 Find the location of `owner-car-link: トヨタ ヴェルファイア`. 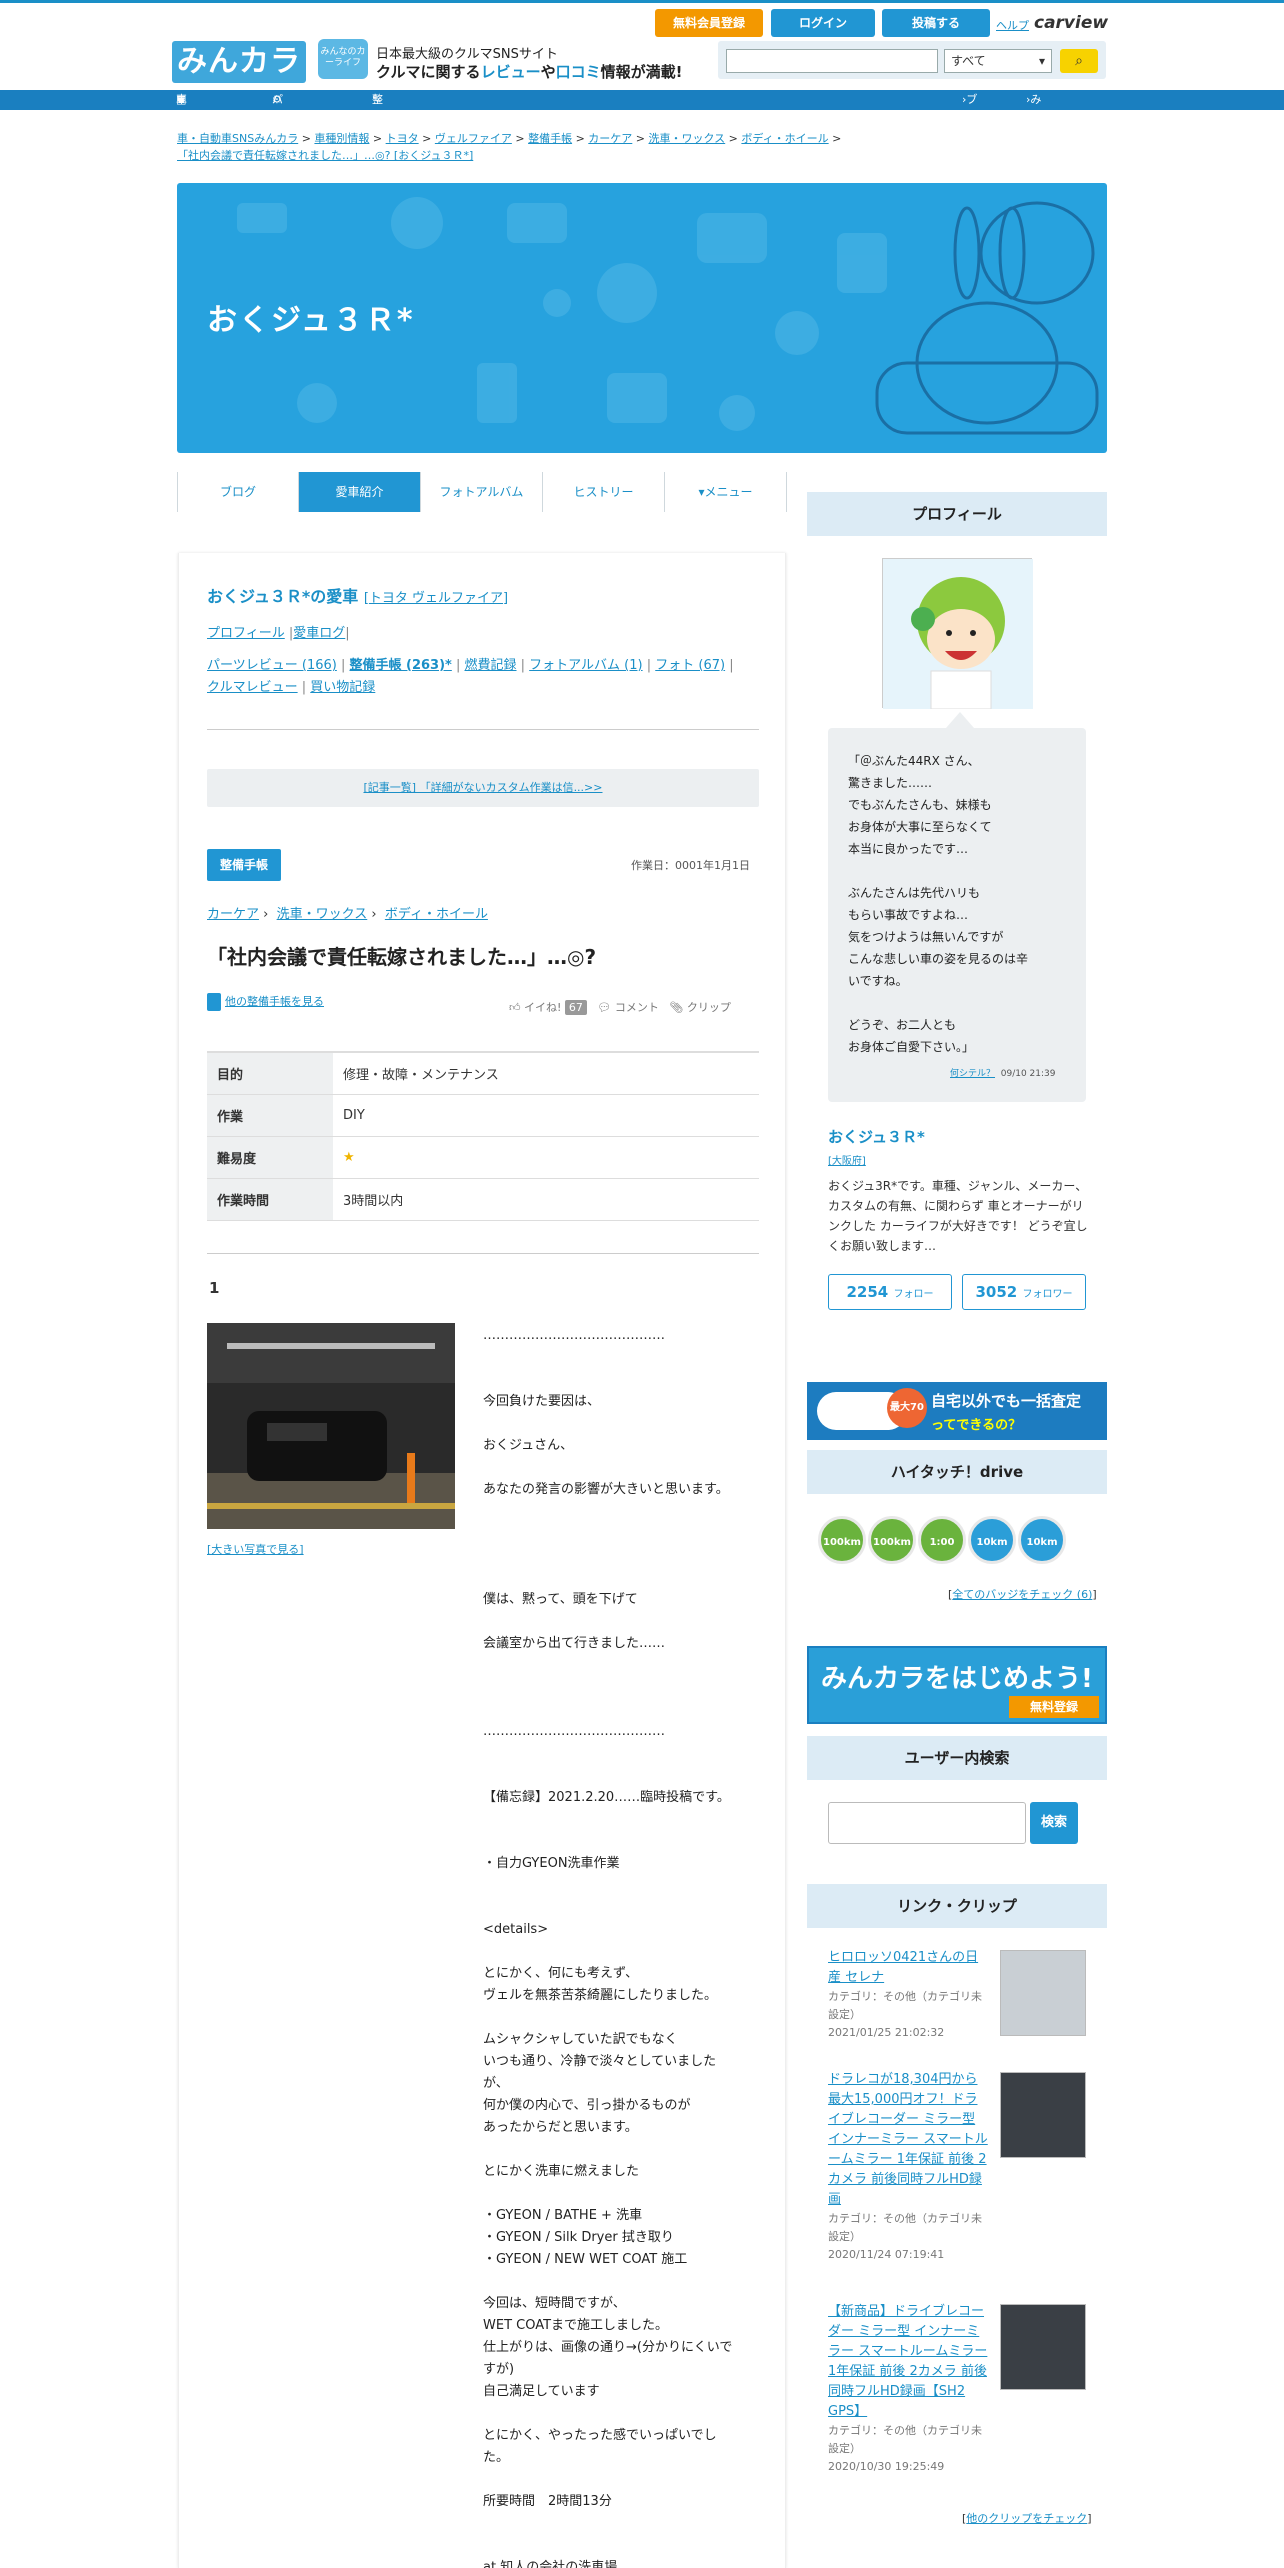

owner-car-link: トヨタ ヴェルファイア is located at coordinates (436, 598).